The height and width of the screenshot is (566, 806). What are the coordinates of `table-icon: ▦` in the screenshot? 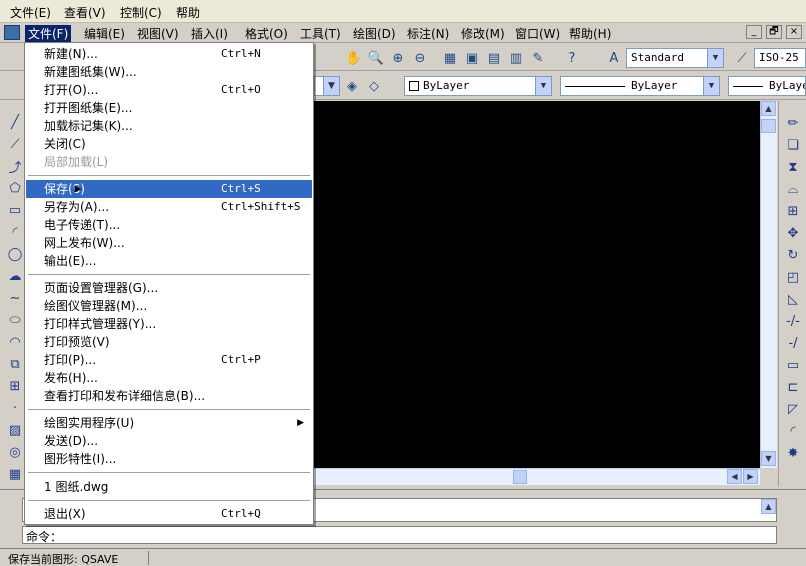 It's located at (15, 474).